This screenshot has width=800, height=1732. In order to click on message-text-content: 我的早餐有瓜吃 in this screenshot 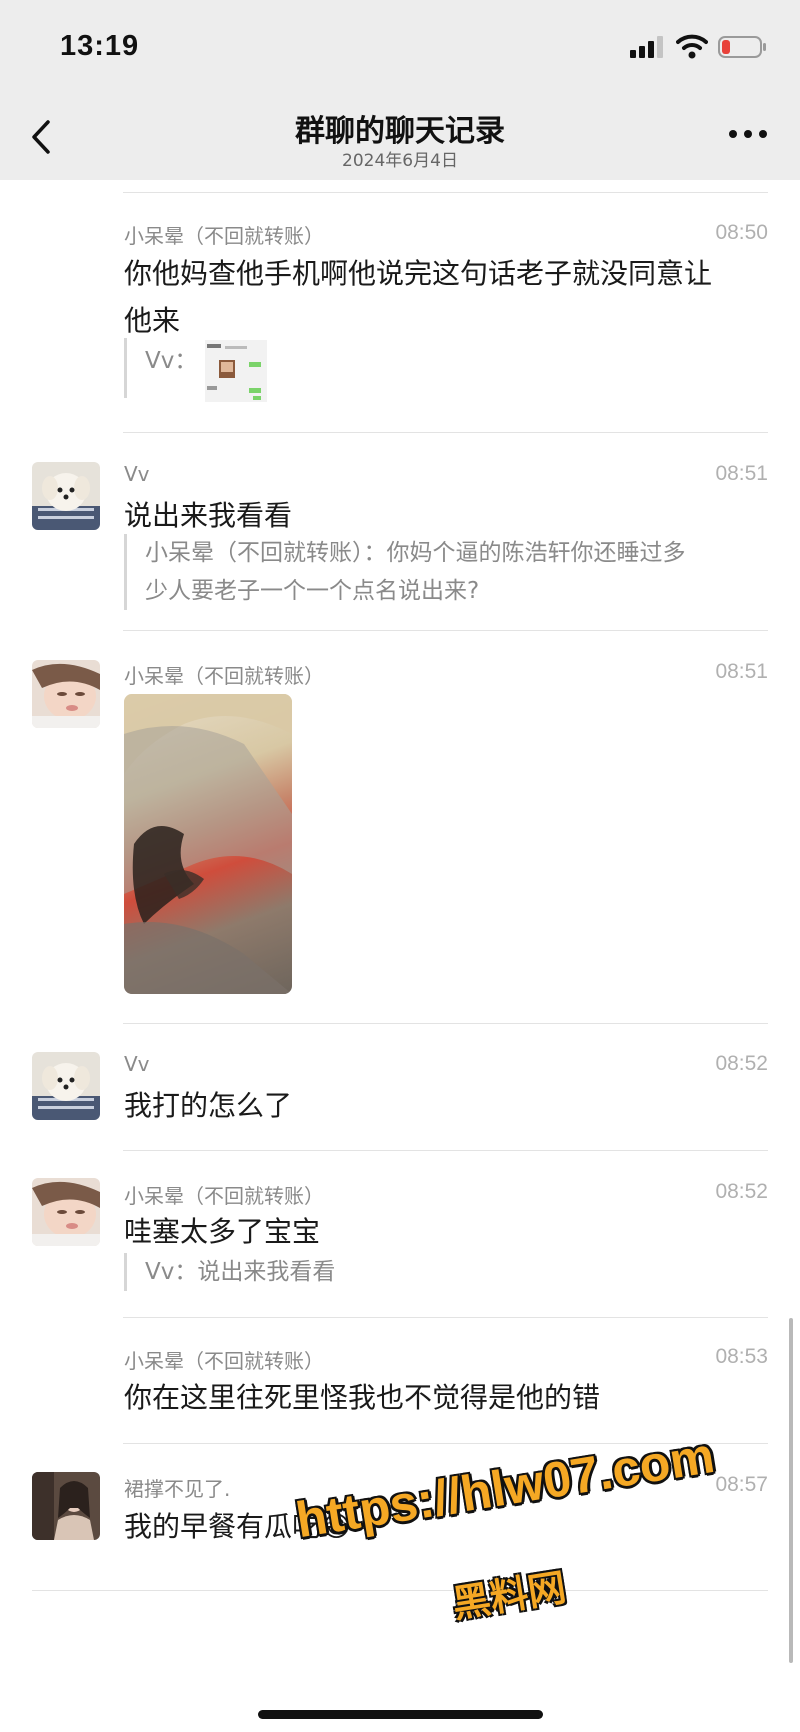, I will do `click(222, 1526)`.